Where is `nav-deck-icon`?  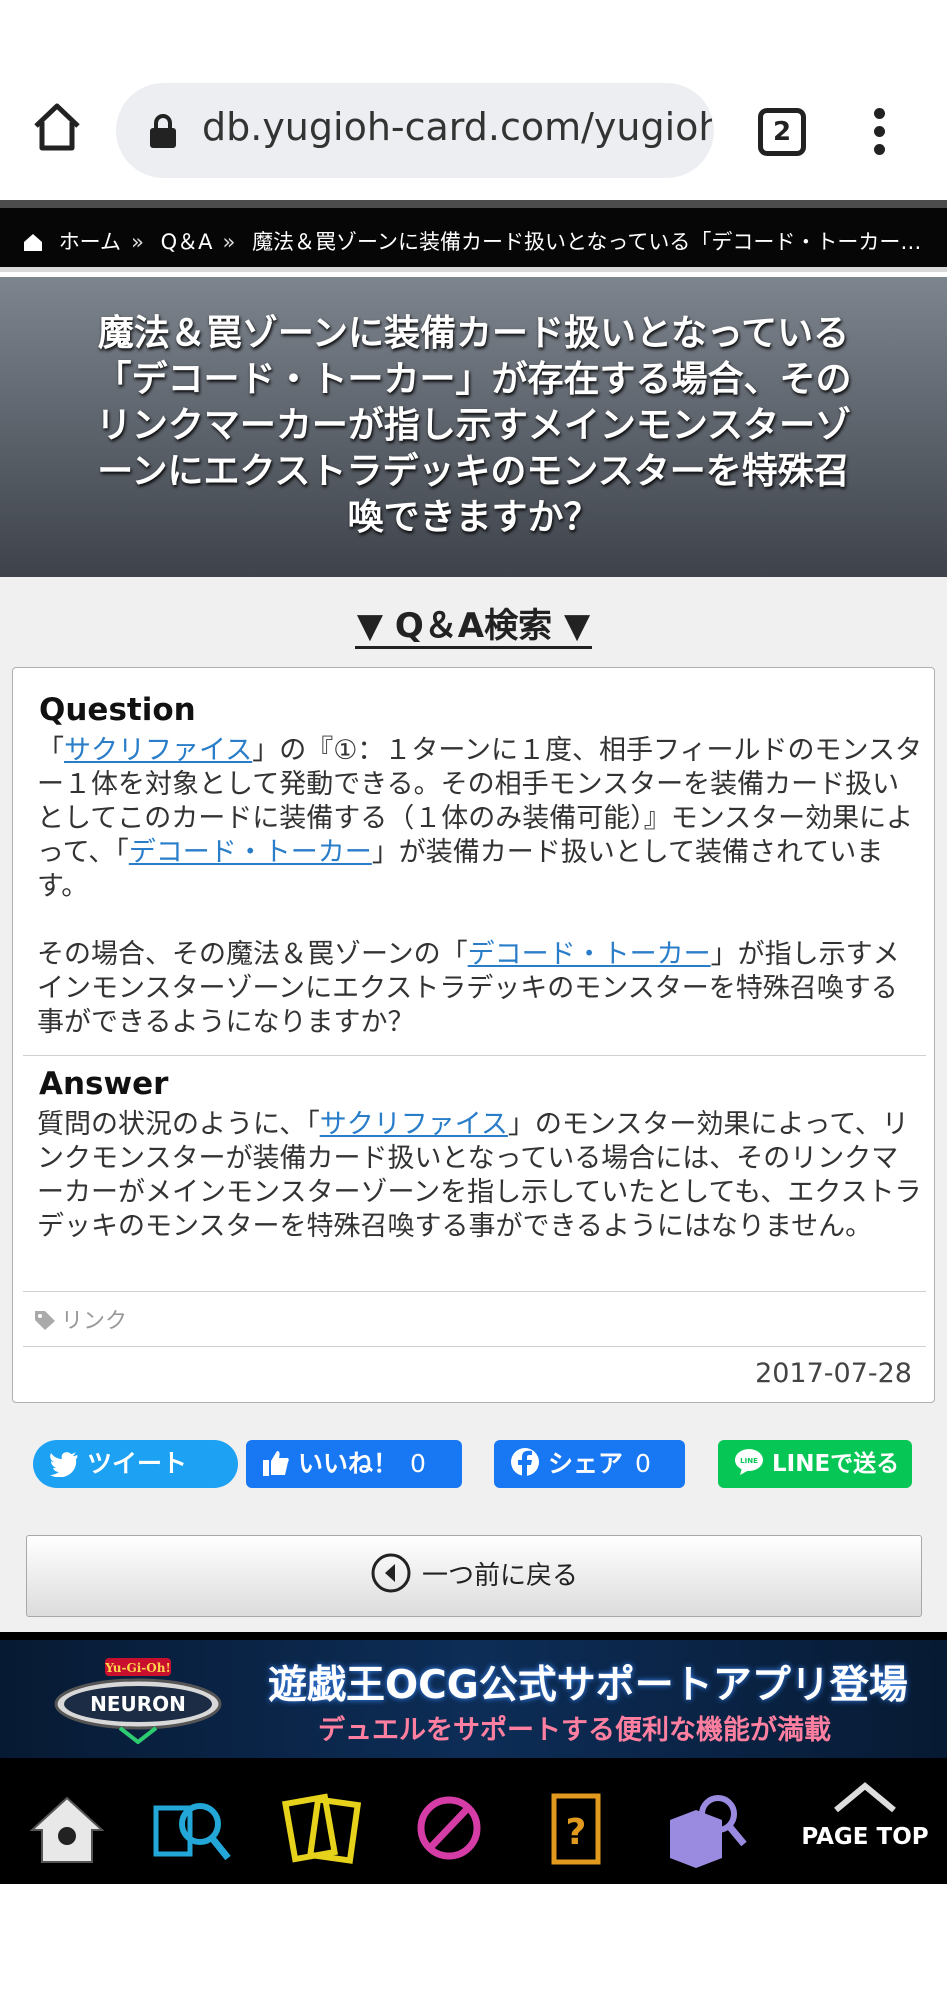 nav-deck-icon is located at coordinates (321, 1828).